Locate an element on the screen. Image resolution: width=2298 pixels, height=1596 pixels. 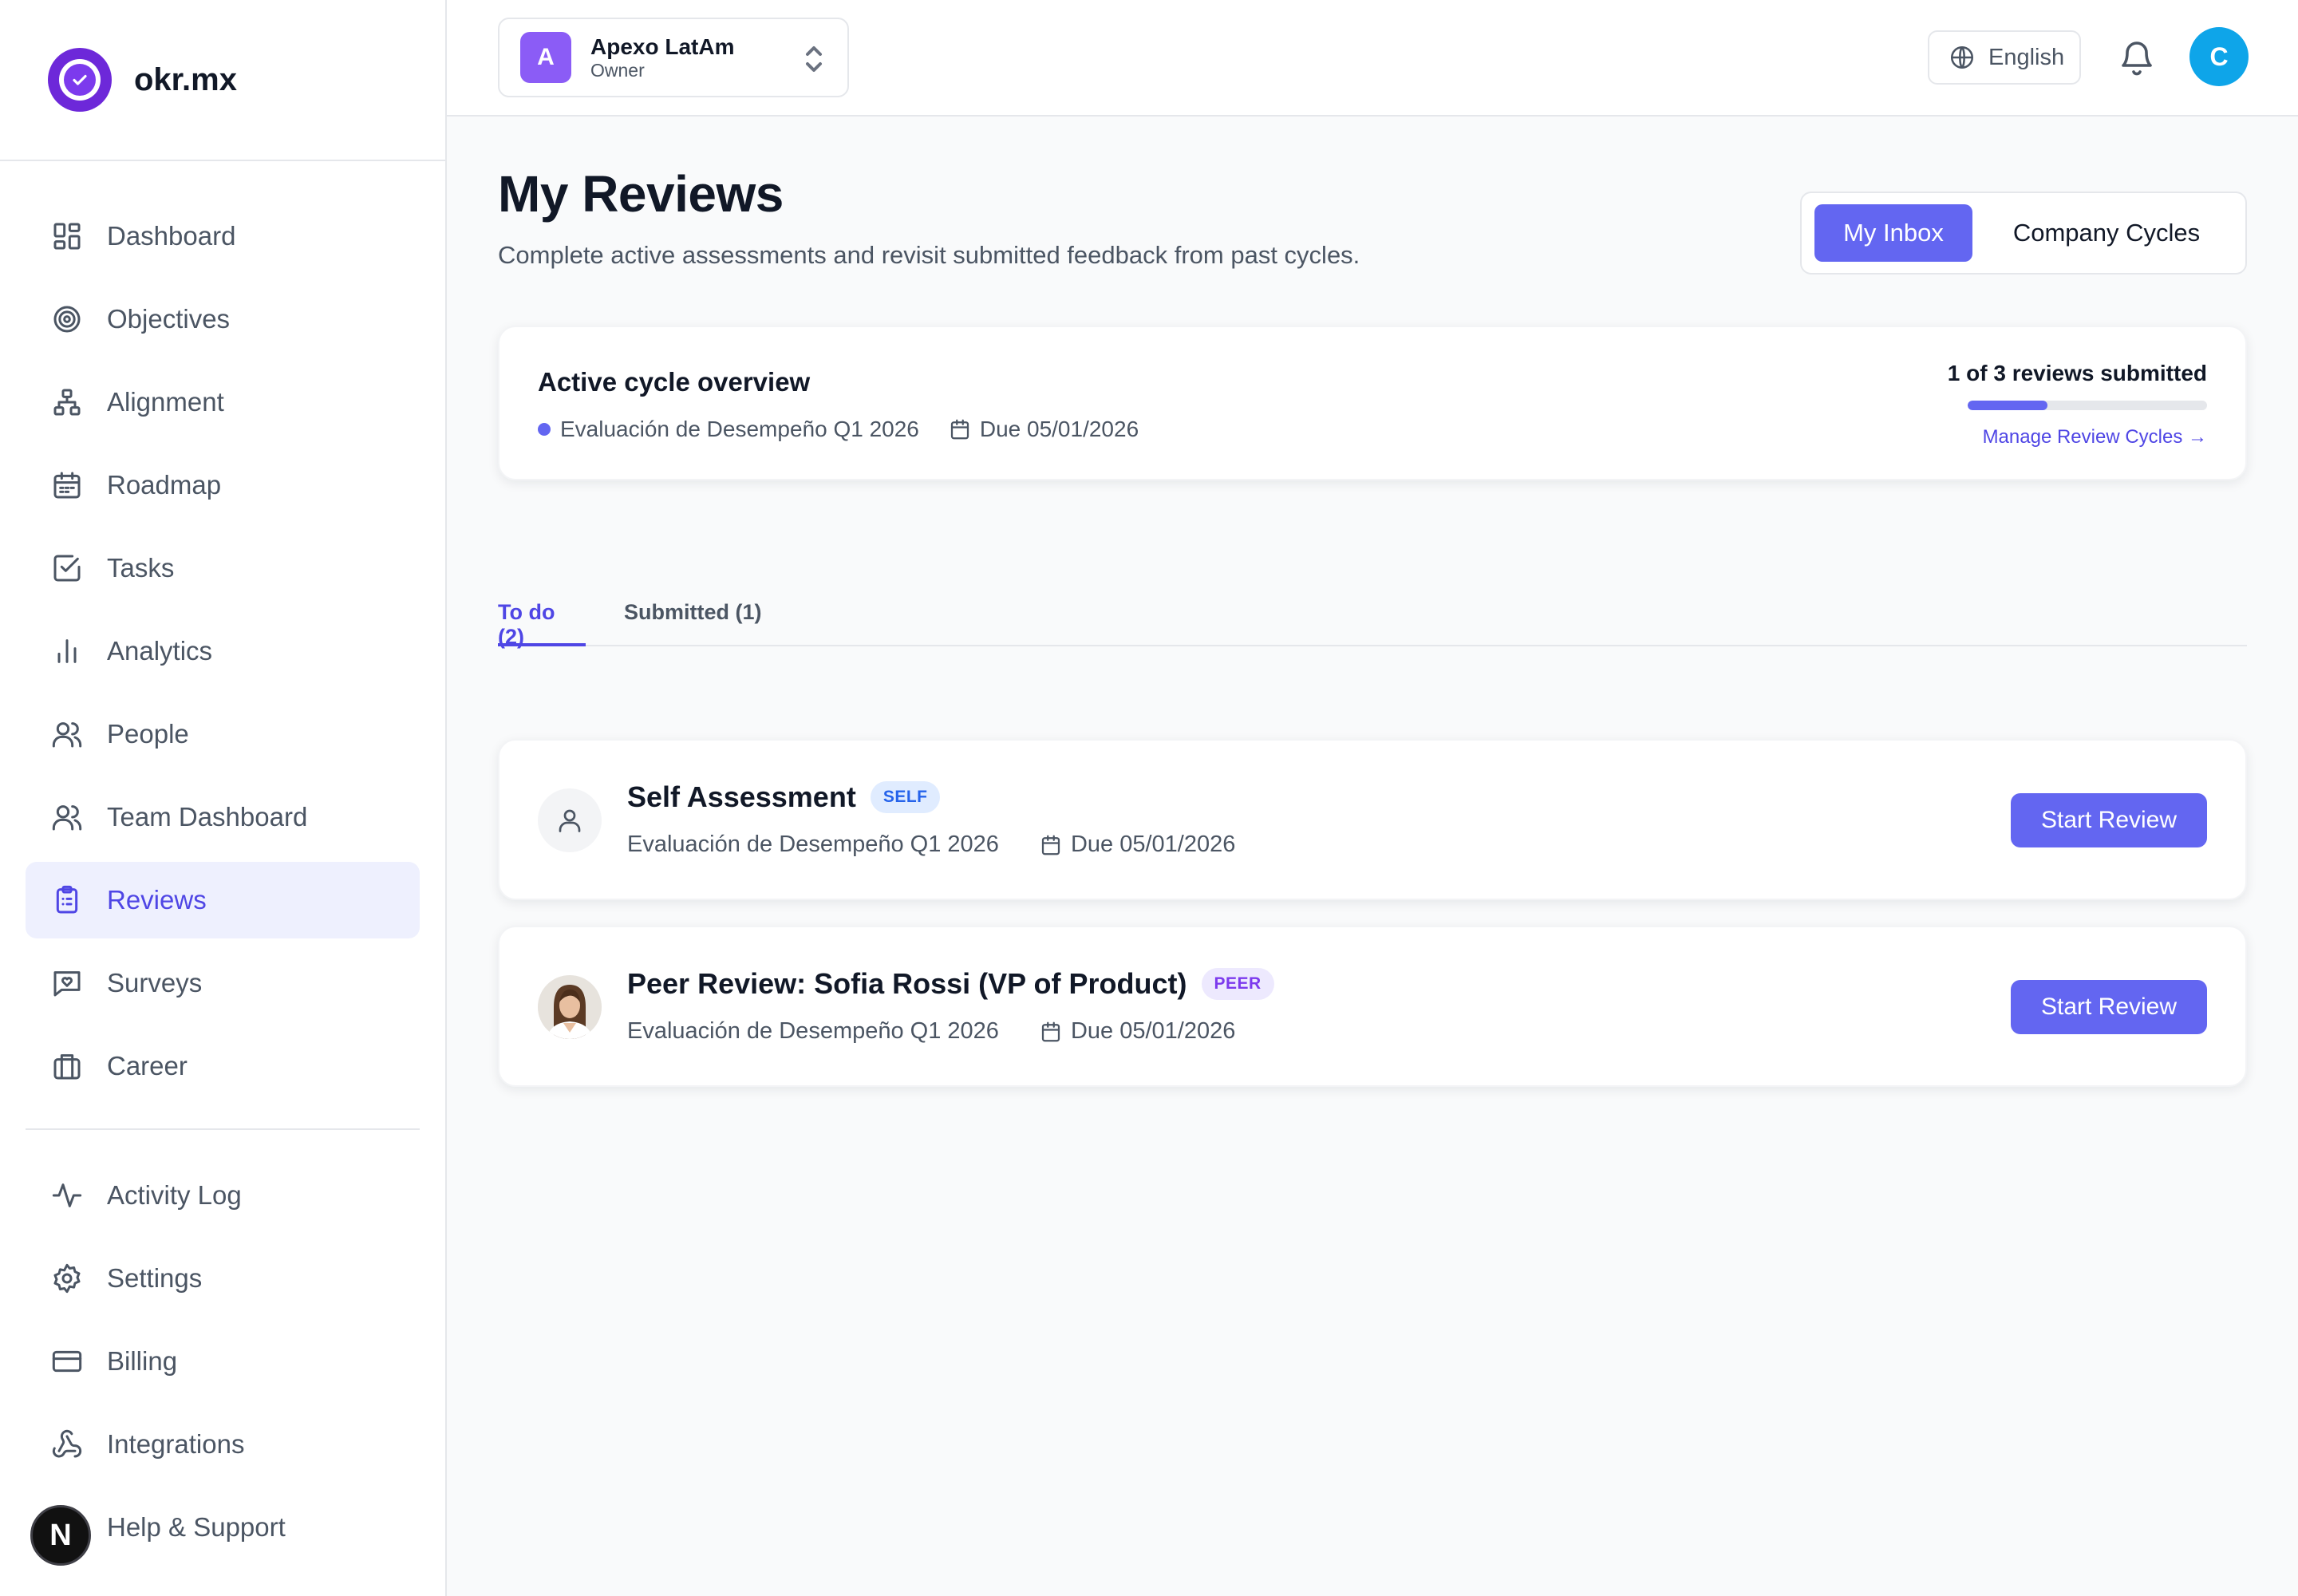
top-header: A Apexo LatAm Owner English C is located at coordinates (1373, 58).